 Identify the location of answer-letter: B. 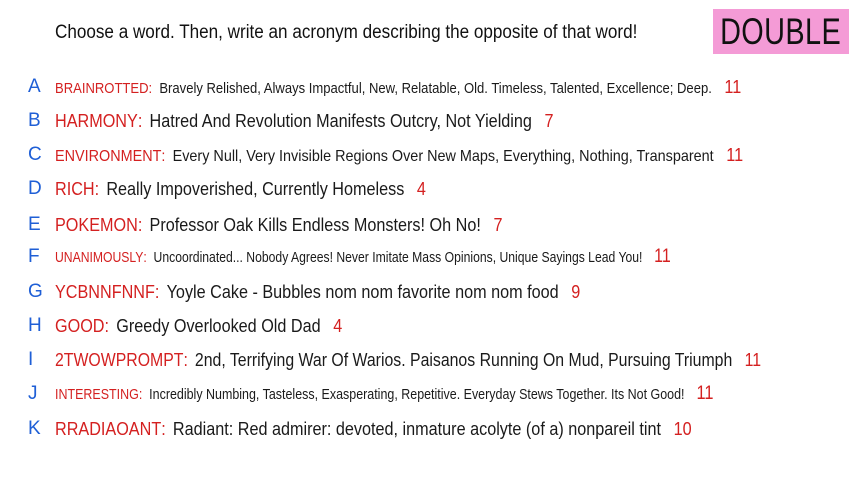
(34, 120).